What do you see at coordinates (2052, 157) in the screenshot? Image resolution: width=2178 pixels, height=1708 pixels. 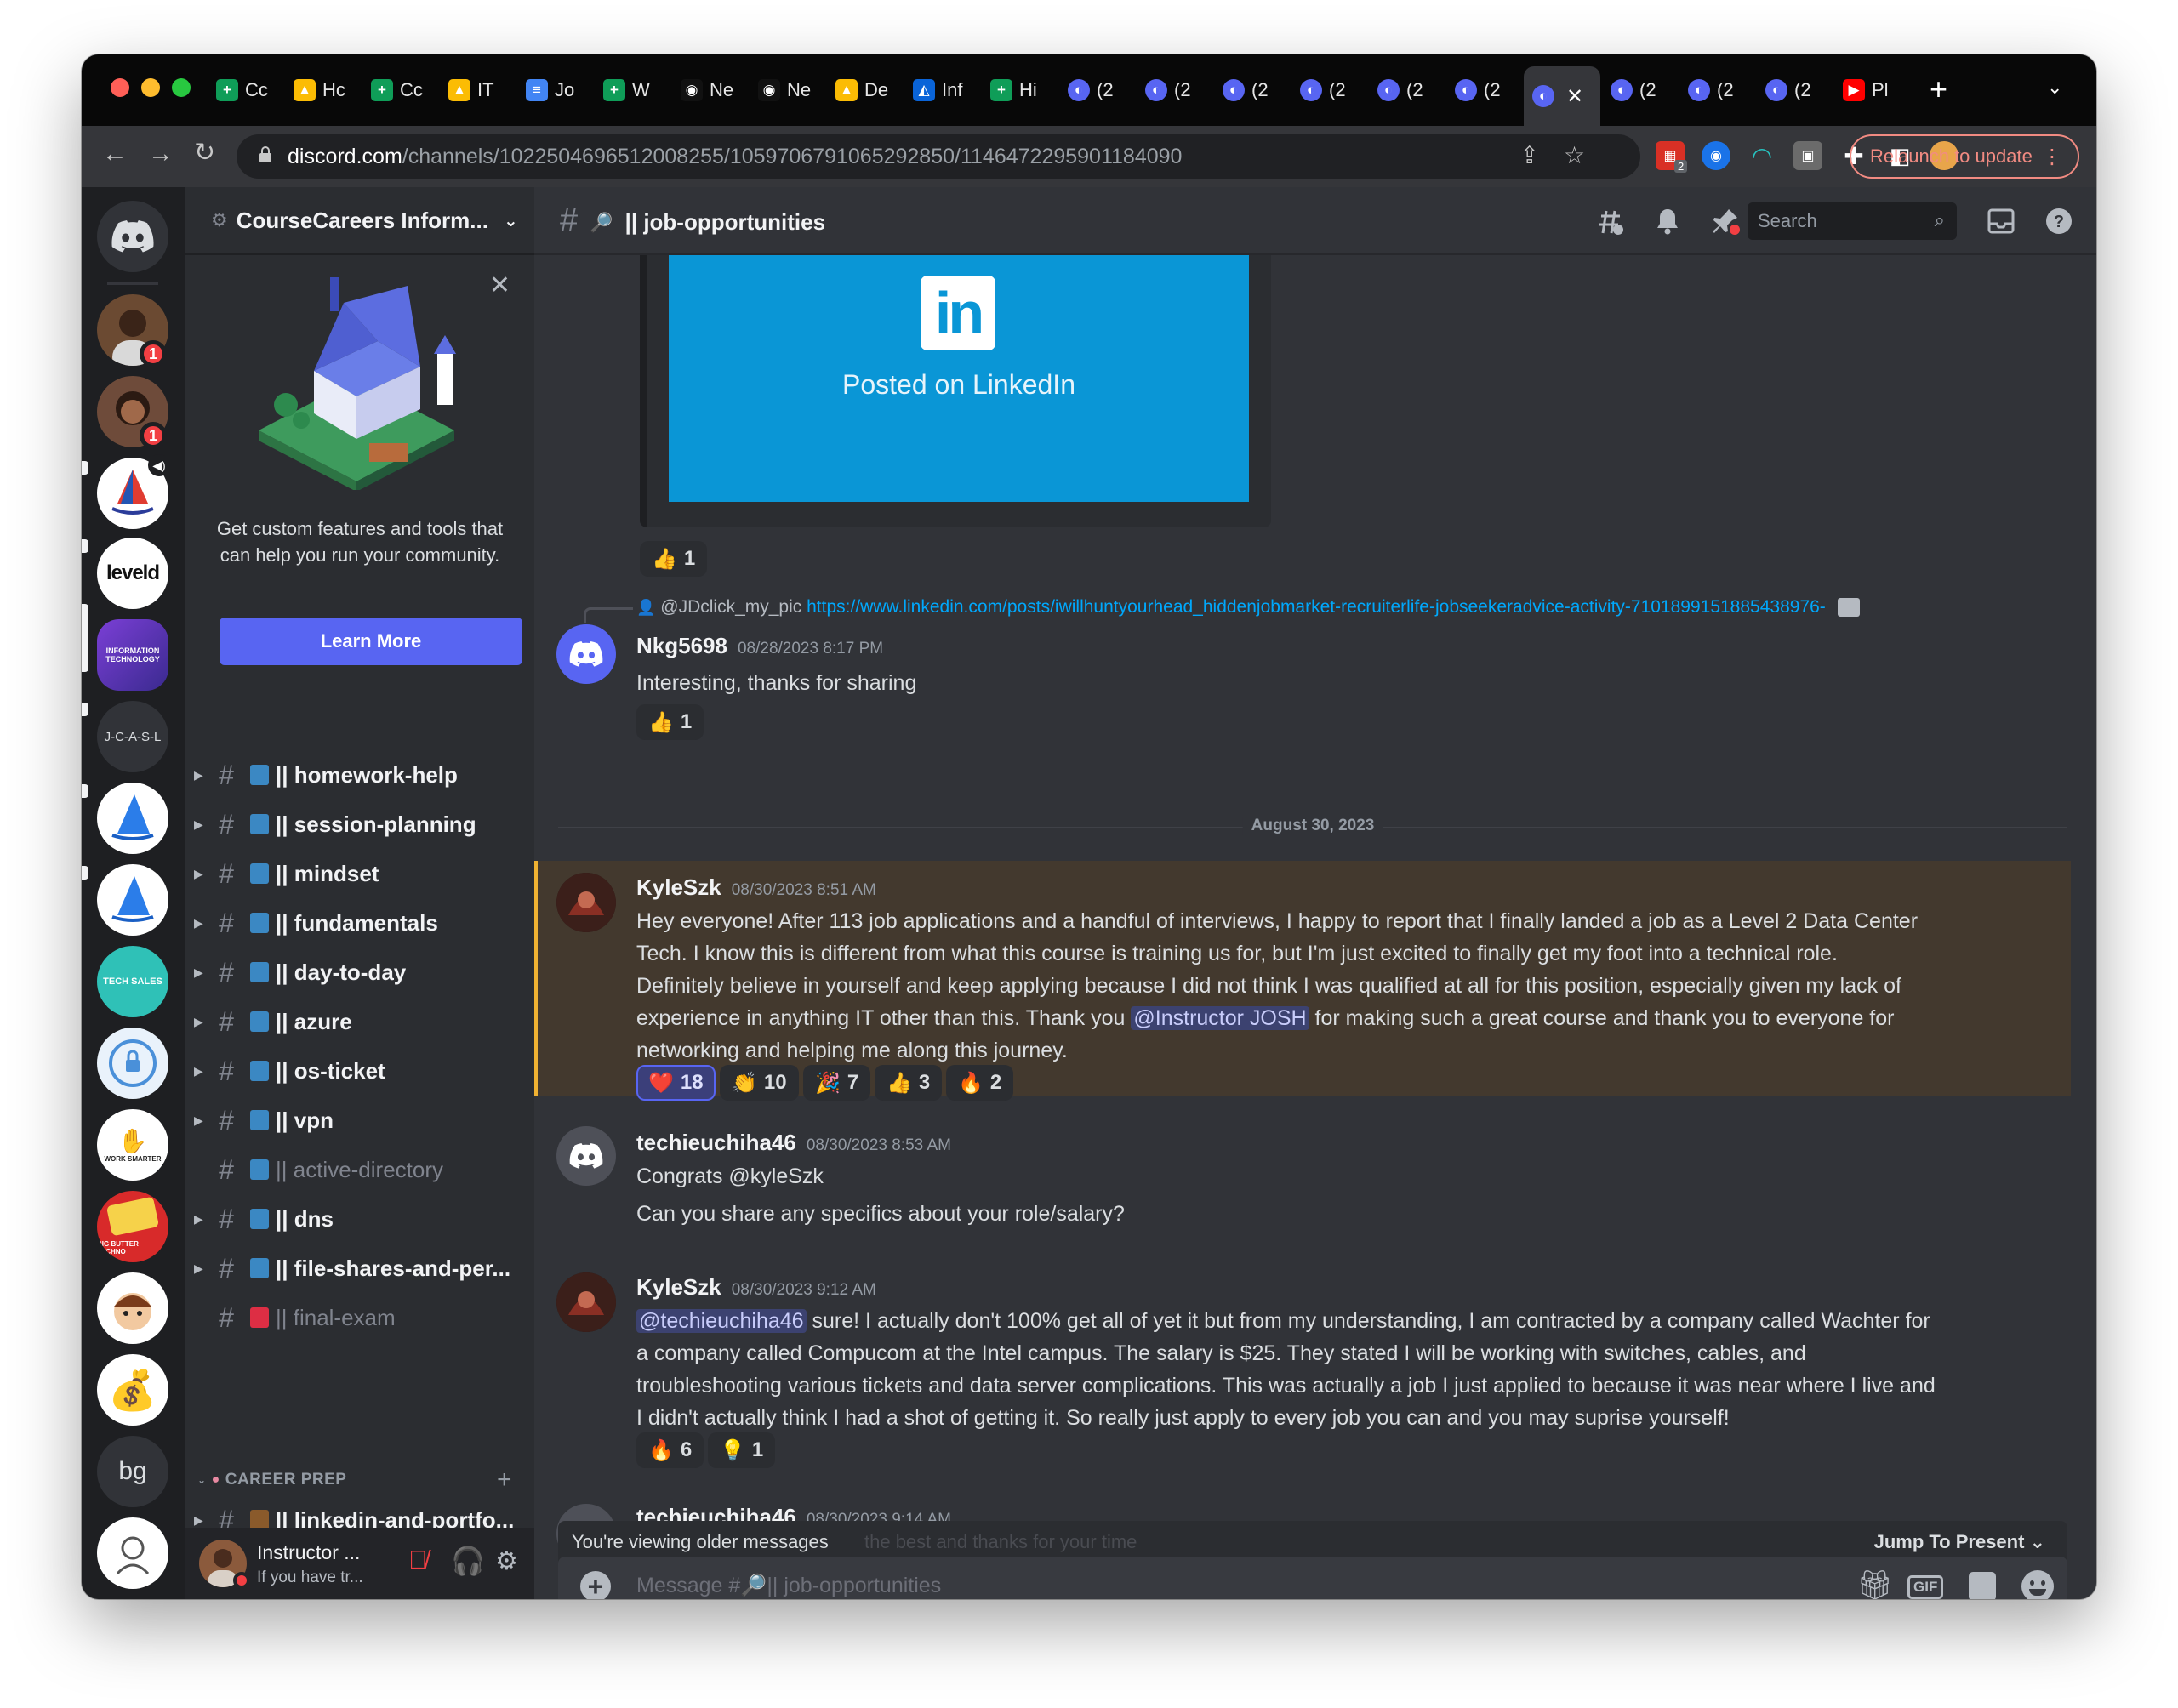 I see `more-menu-icon: ⋮` at bounding box center [2052, 157].